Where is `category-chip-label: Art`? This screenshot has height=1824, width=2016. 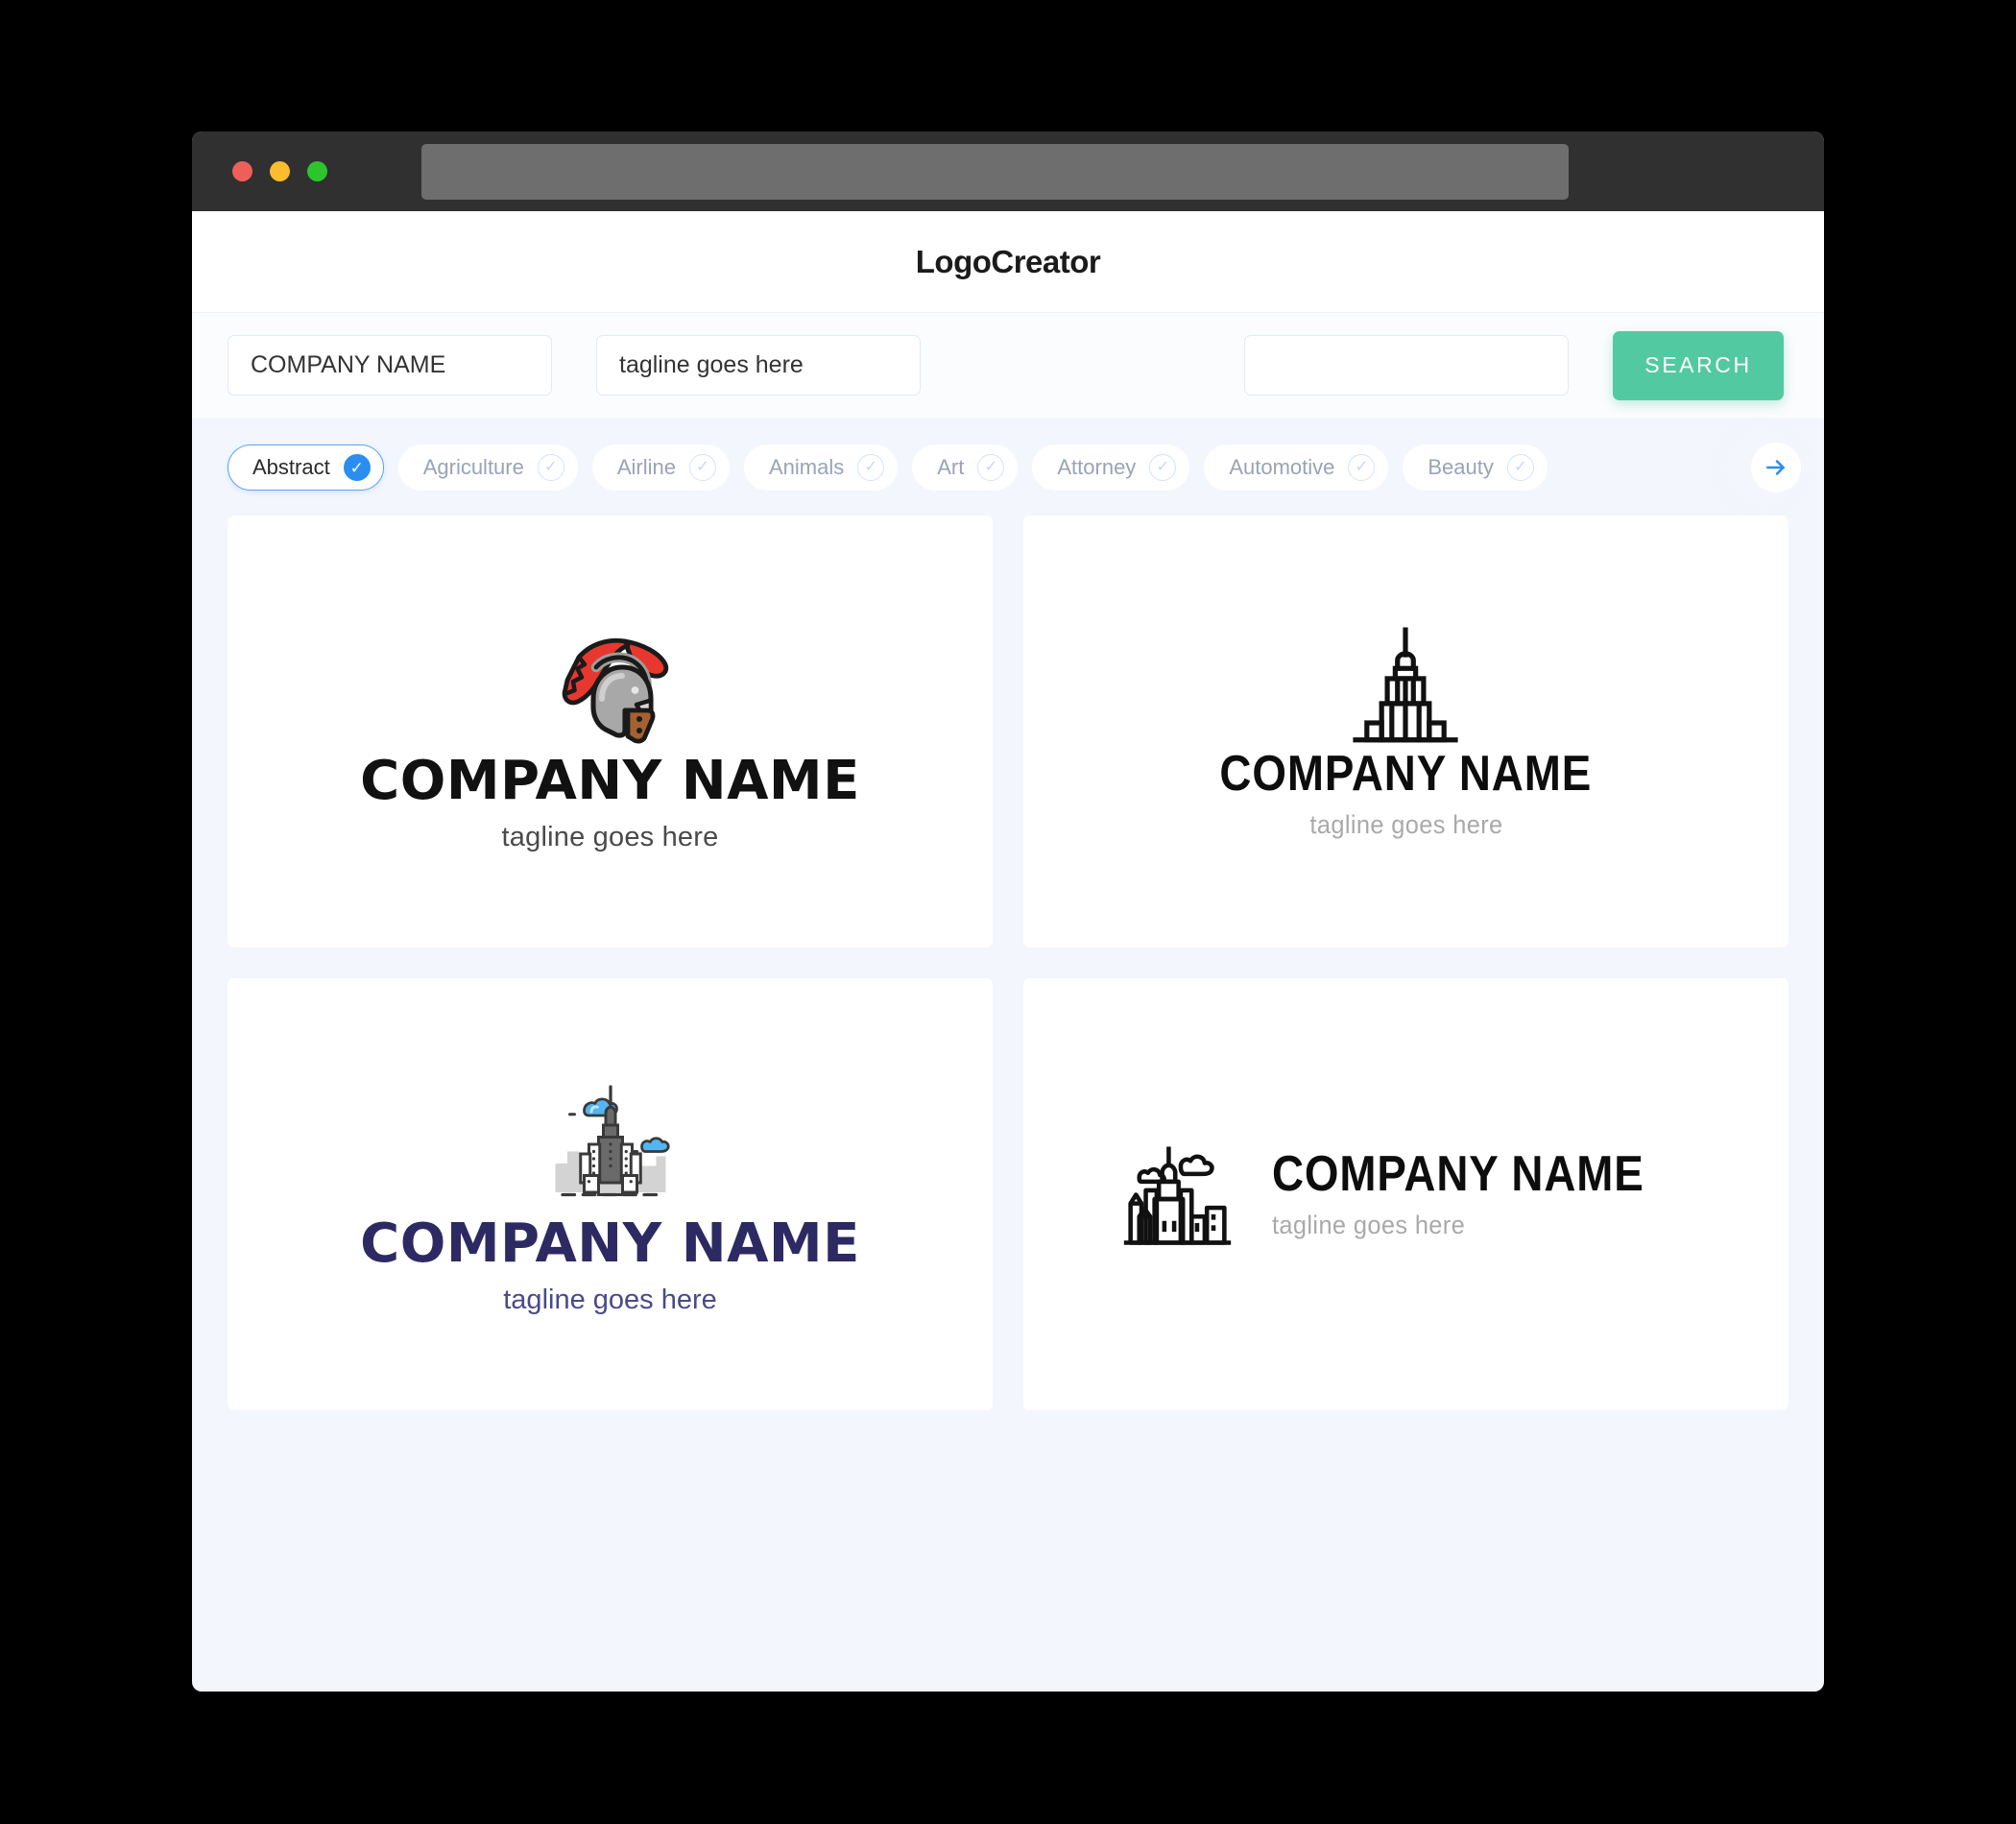 category-chip-label: Art is located at coordinates (951, 467).